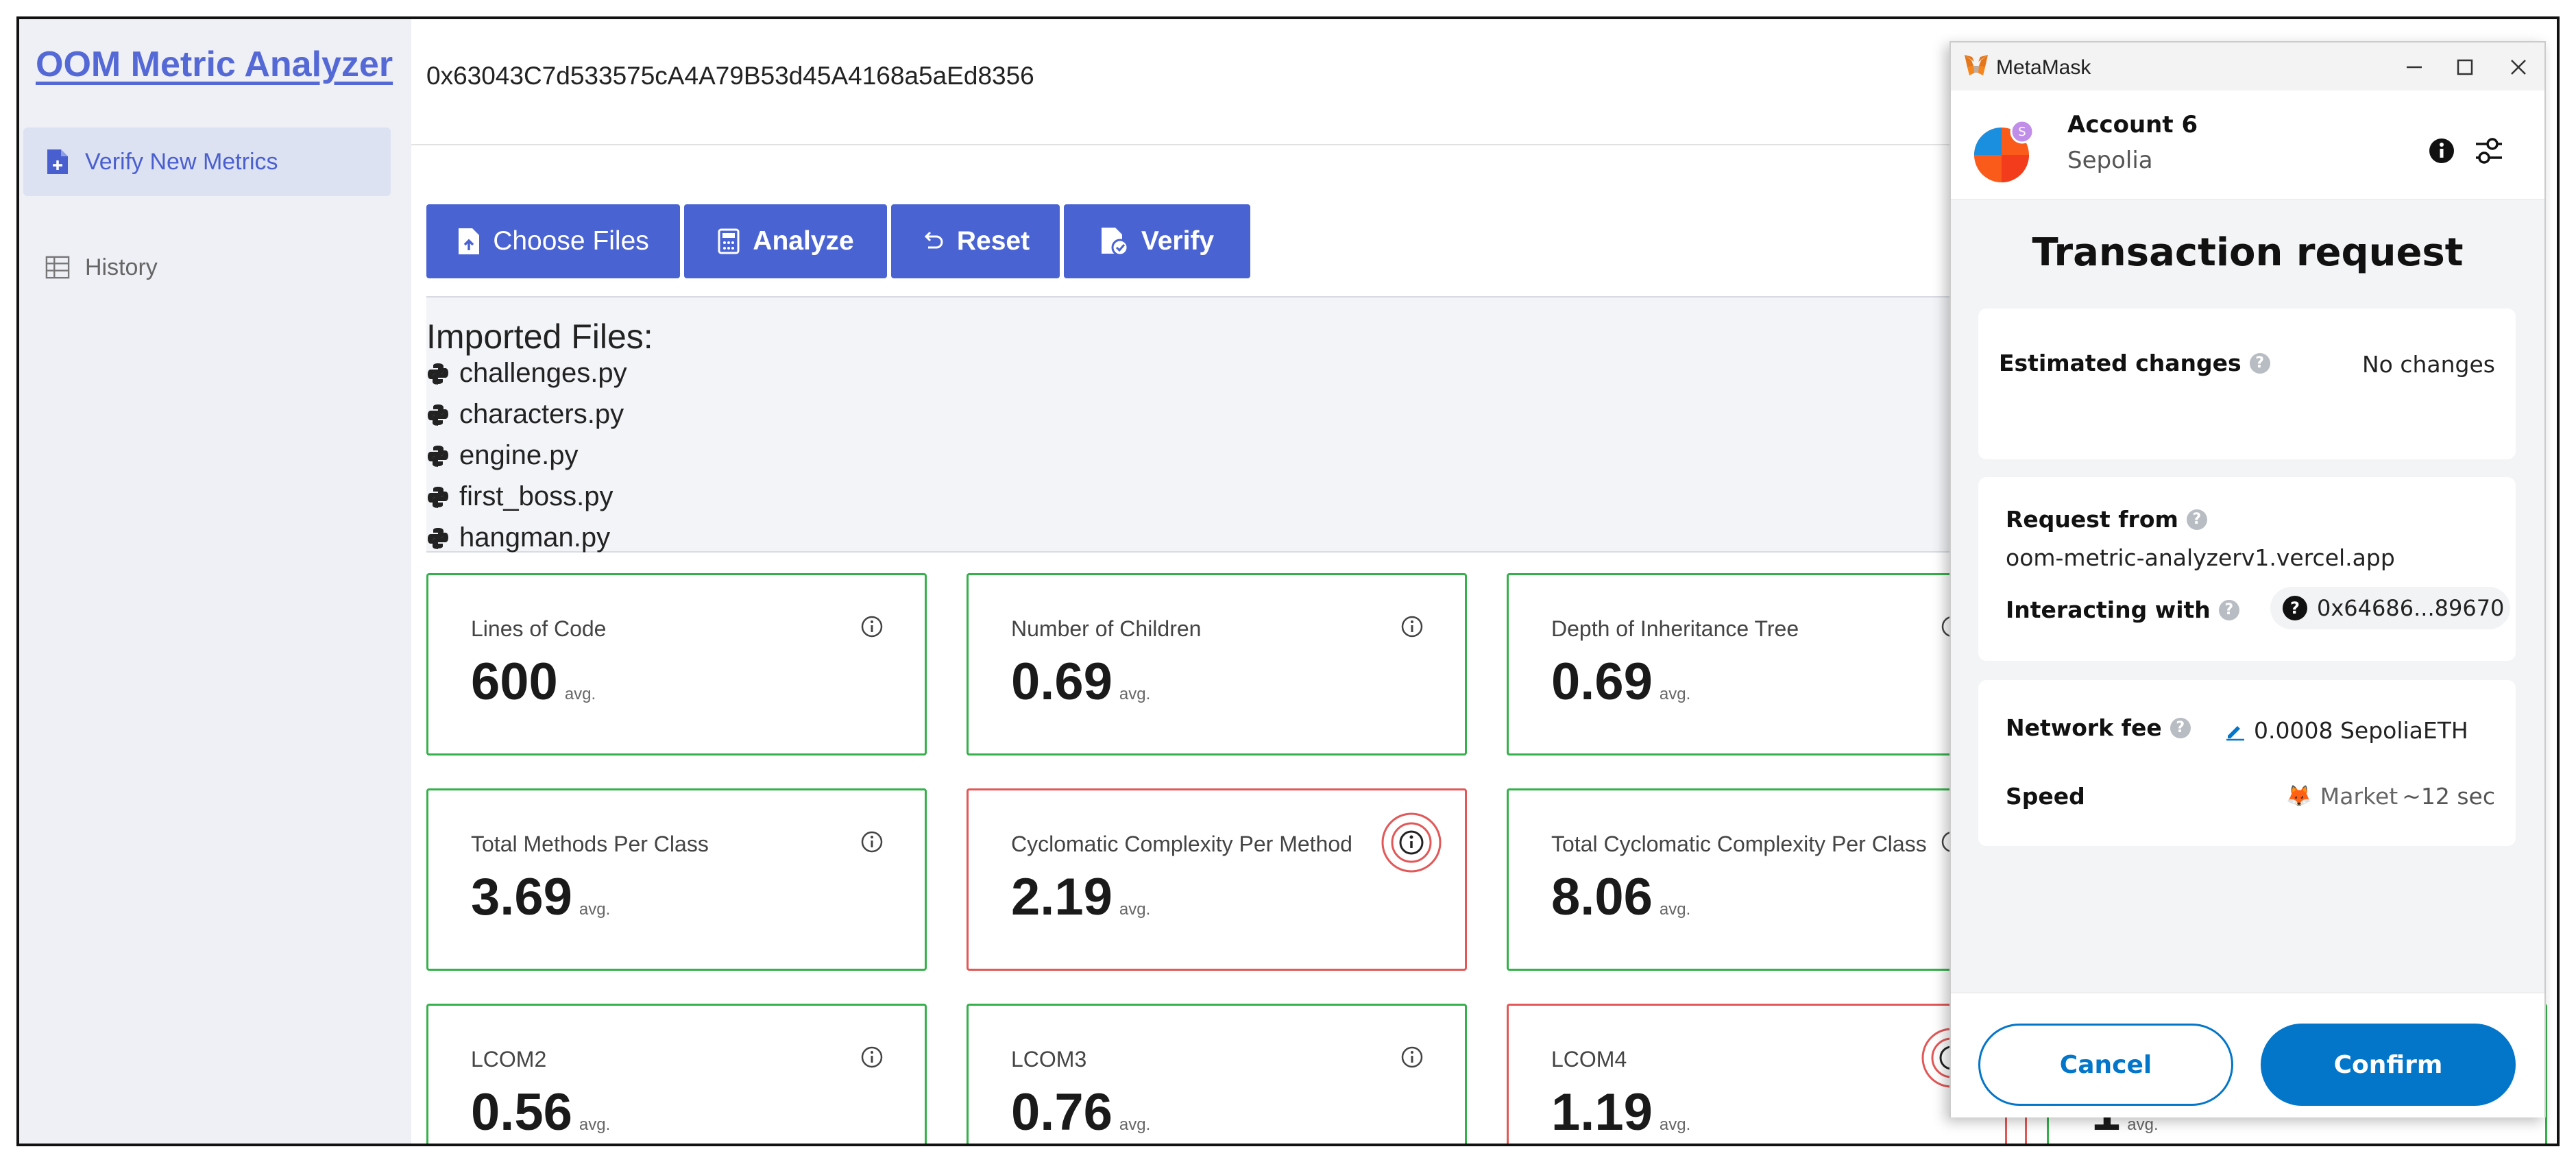 This screenshot has height=1173, width=2576. Describe the element at coordinates (2105, 1065) in the screenshot. I see `cancel-button: Cancel` at that location.